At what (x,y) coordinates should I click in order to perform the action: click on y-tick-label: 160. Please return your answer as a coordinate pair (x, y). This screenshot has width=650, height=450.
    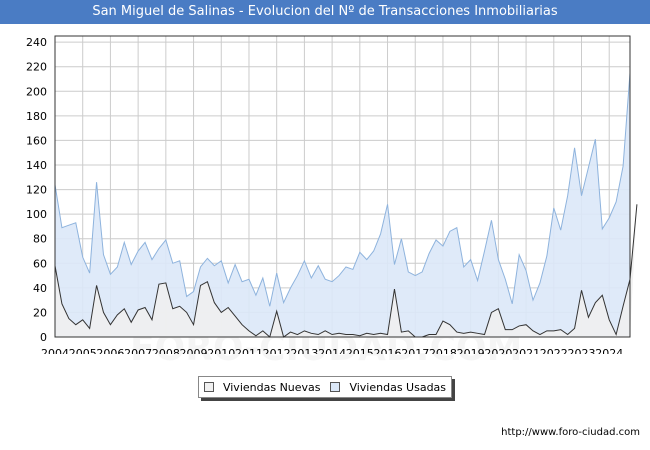
    Looking at the image, I should click on (36, 140).